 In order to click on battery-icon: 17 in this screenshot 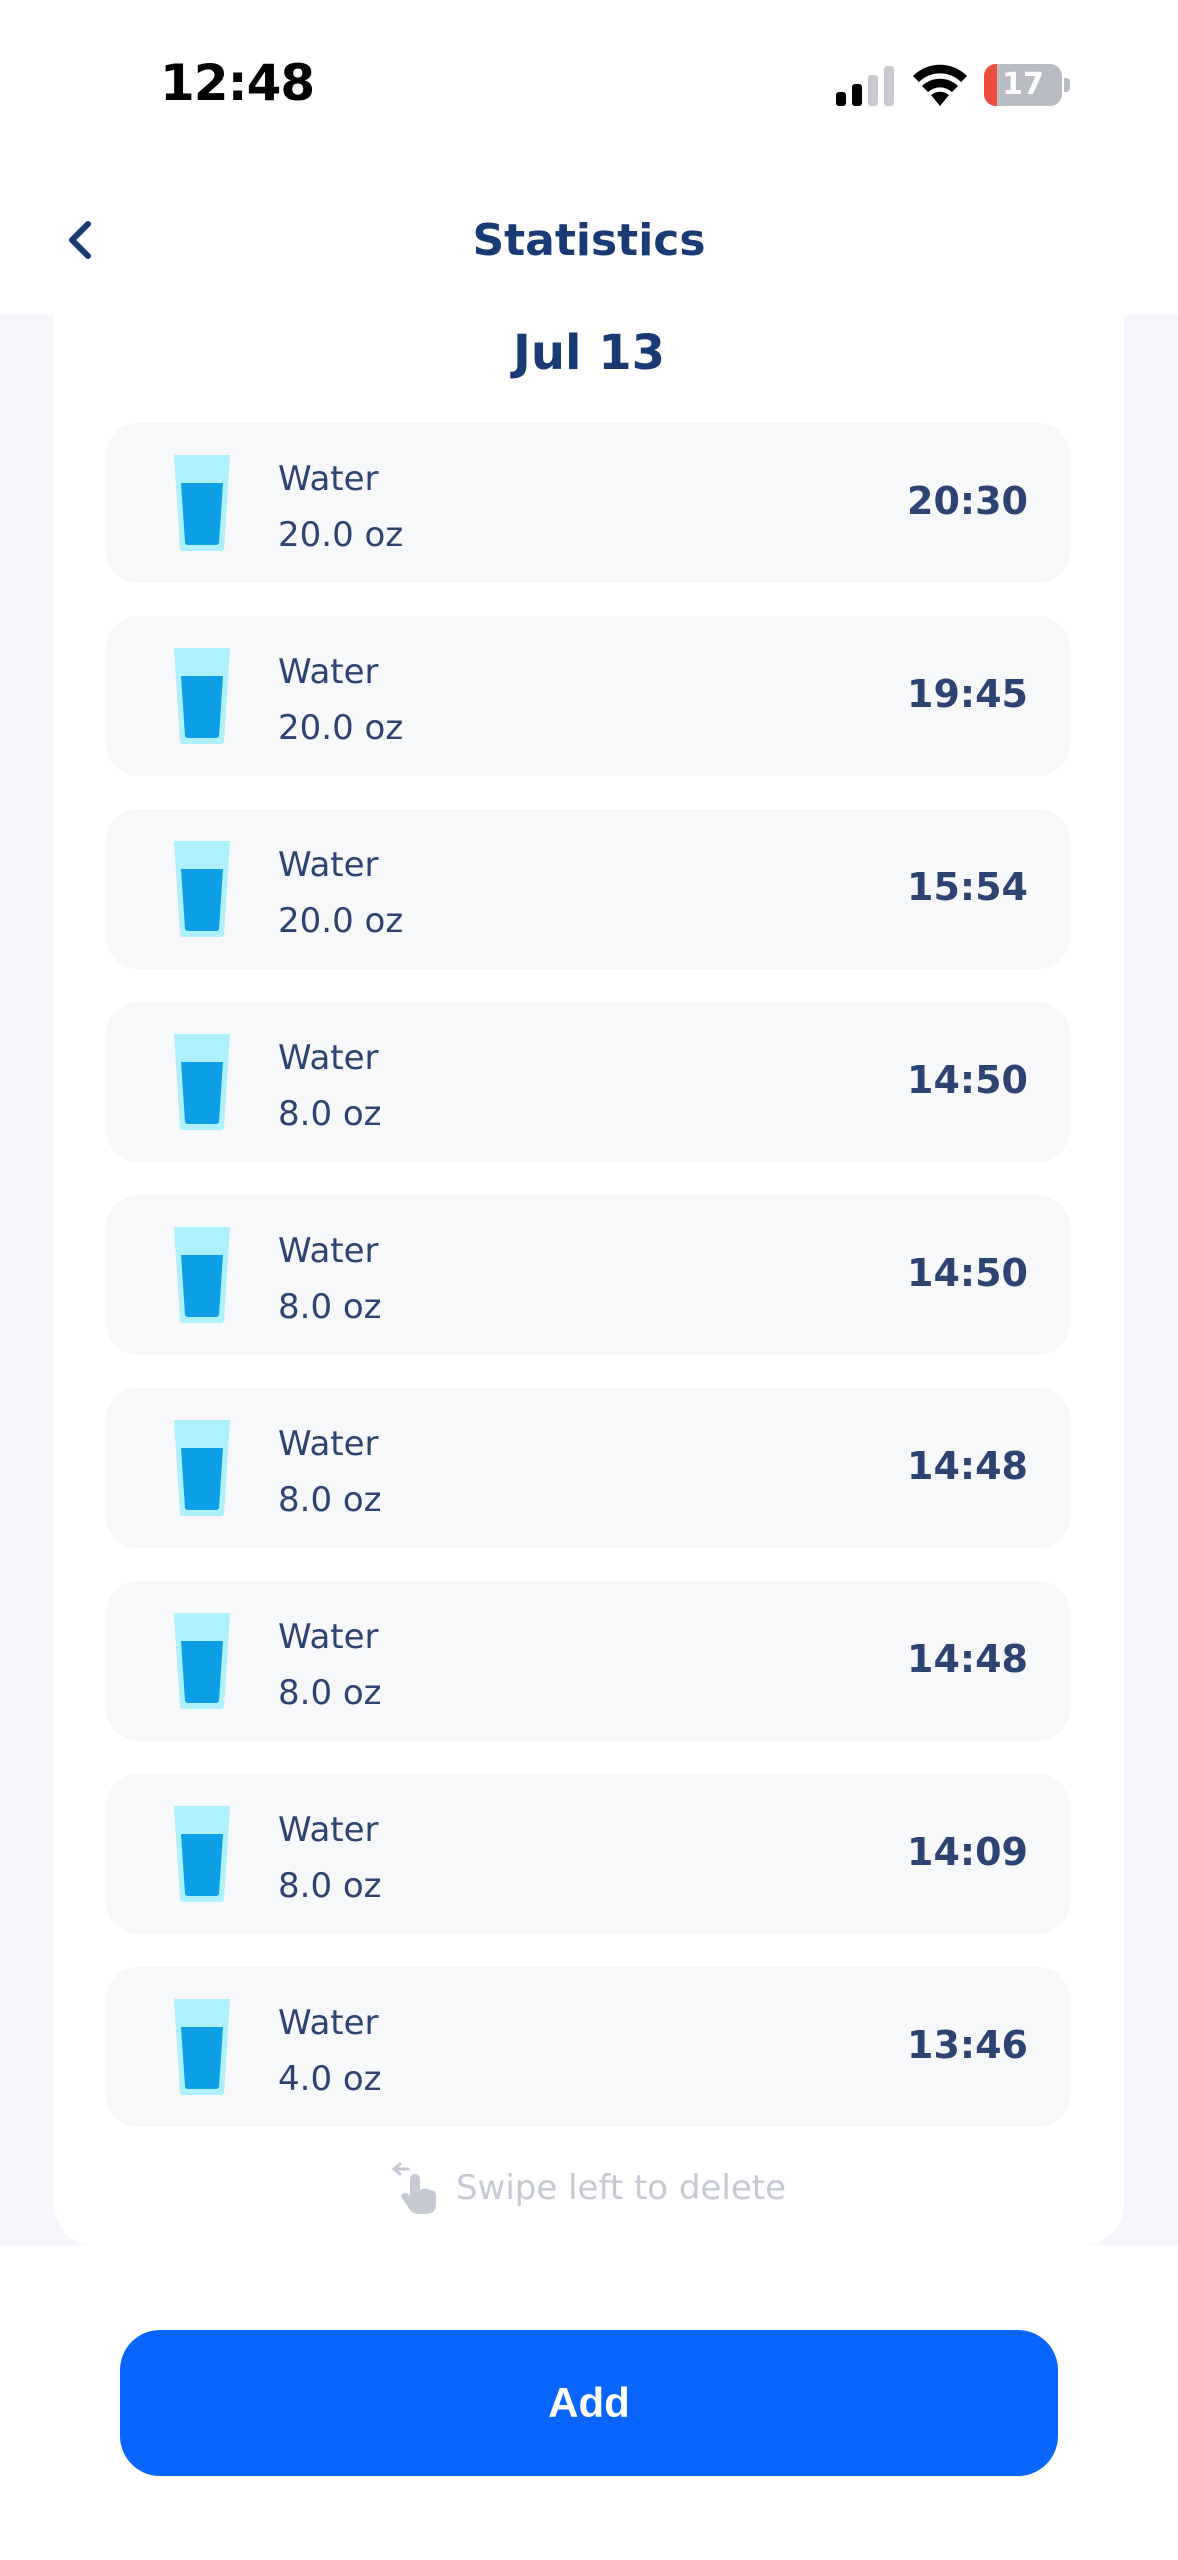, I will do `click(1027, 85)`.